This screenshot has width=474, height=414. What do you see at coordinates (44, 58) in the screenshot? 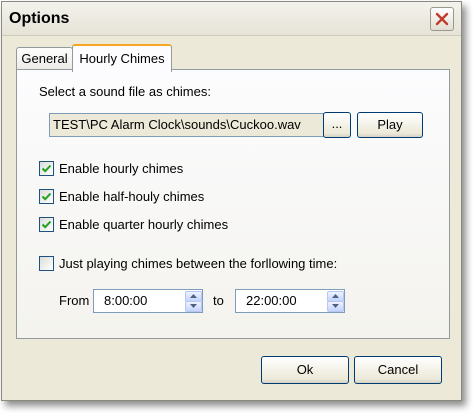
I see `tab-general: General` at bounding box center [44, 58].